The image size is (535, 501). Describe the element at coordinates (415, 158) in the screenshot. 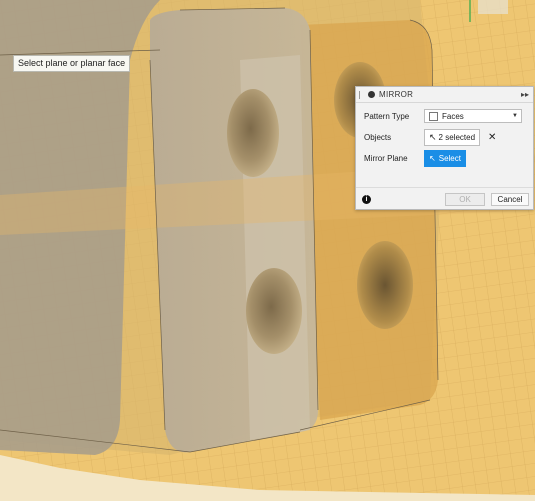

I see `mirror-plane-row: Mirror Plane ↖ Select` at that location.